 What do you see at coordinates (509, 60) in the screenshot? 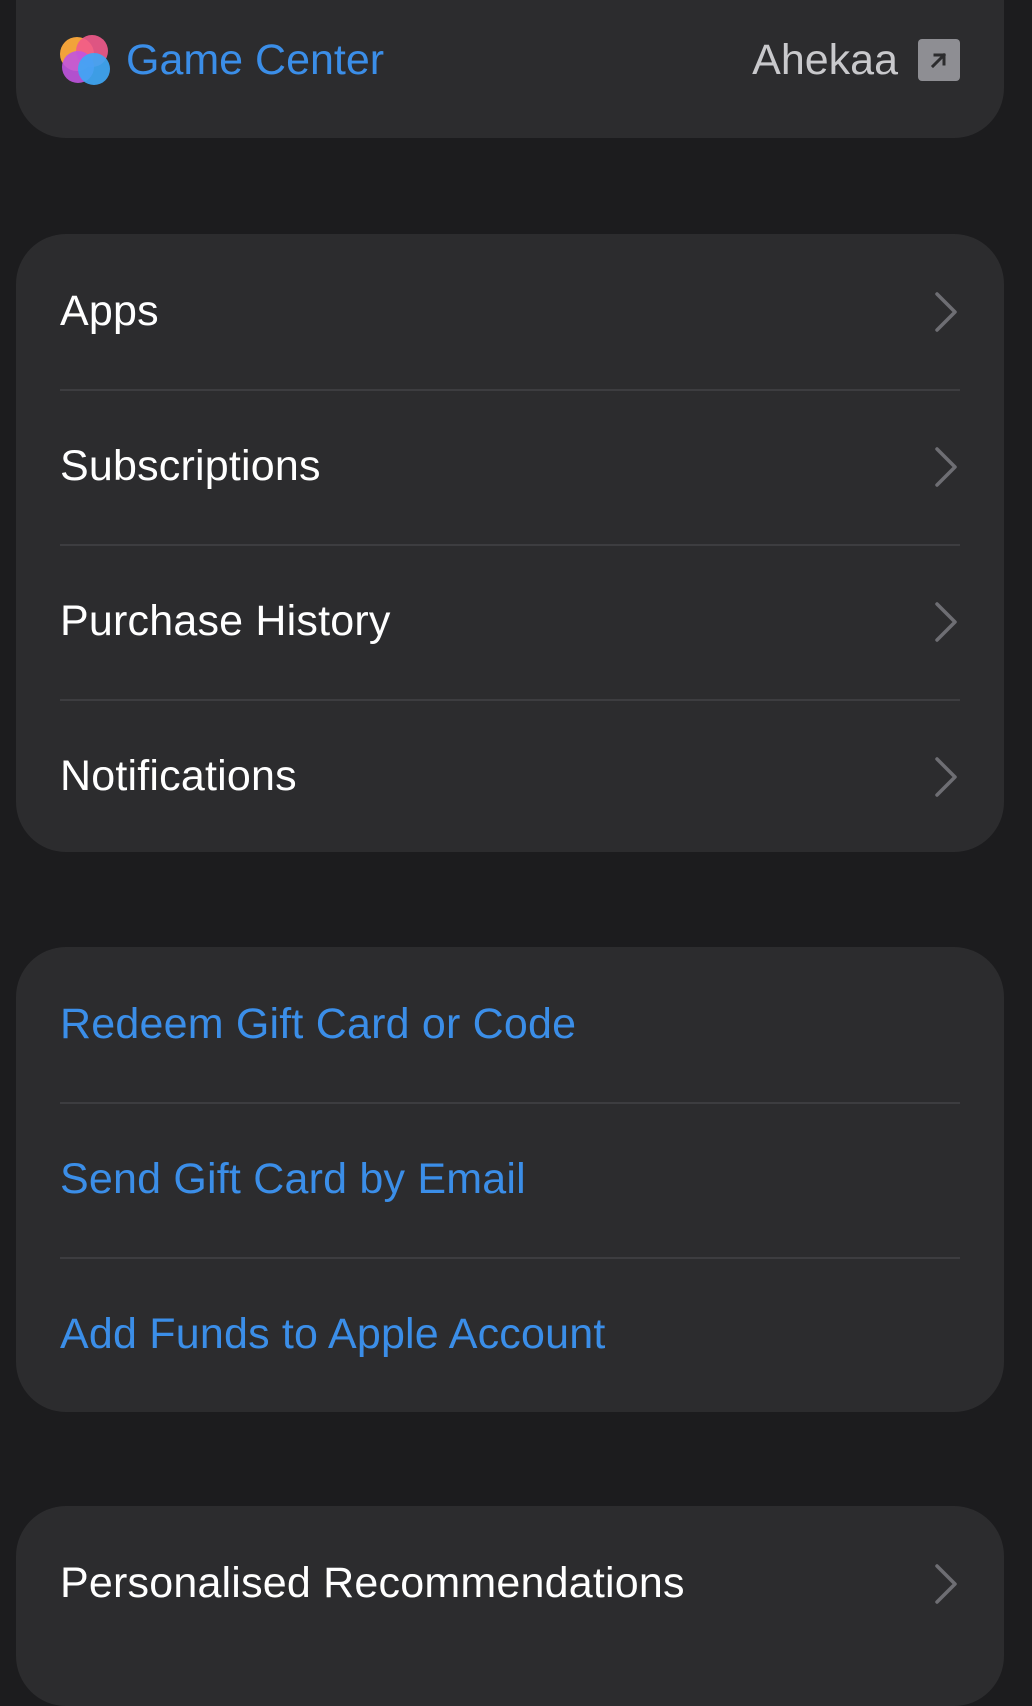
I see `game-center-row: Game Center Ahekaa` at bounding box center [509, 60].